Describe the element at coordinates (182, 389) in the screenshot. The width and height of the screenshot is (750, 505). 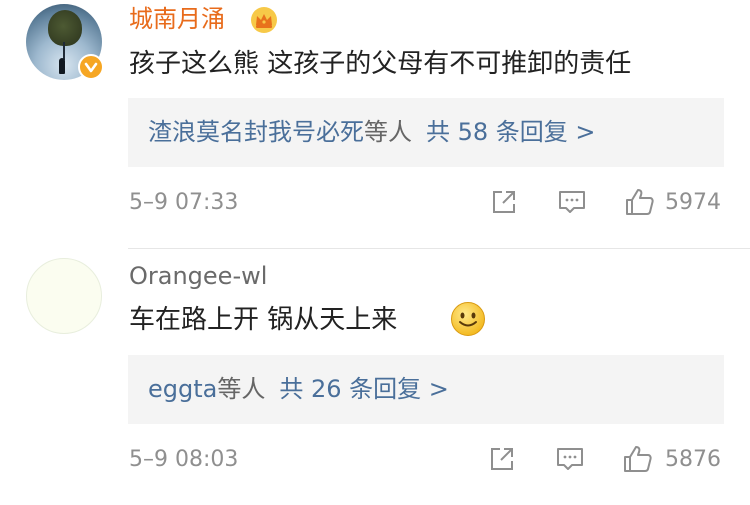
I see `reply-user-link: eggta` at that location.